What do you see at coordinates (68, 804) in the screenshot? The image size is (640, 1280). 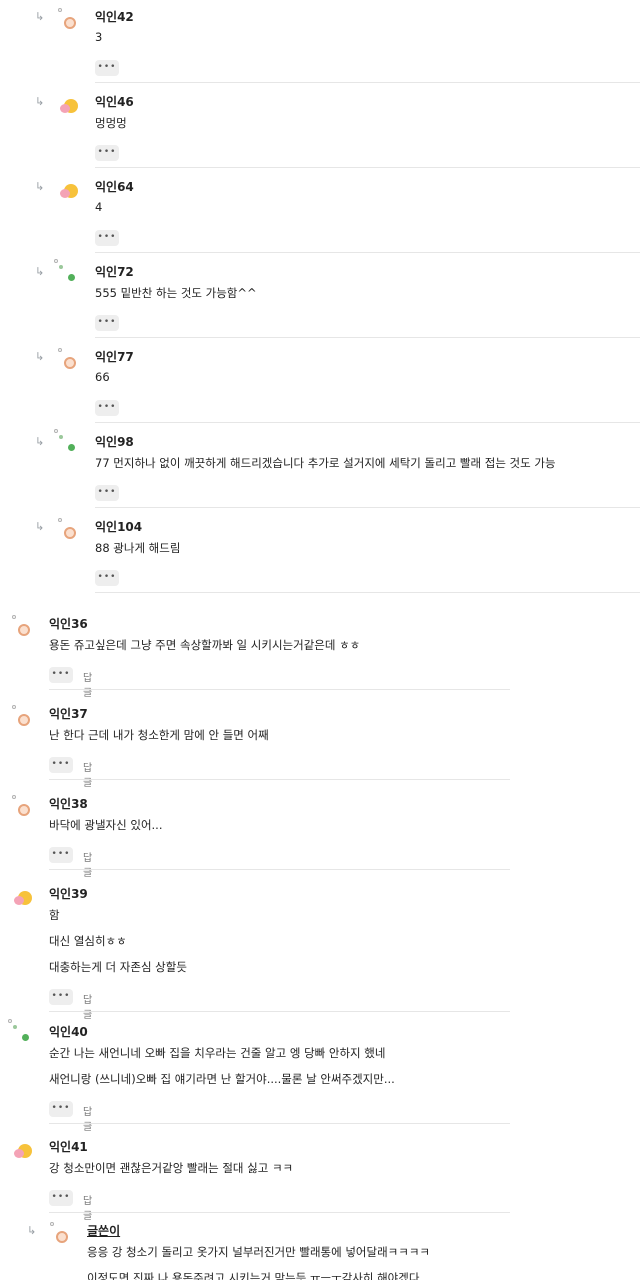 I see `commenter-name: 익인38` at bounding box center [68, 804].